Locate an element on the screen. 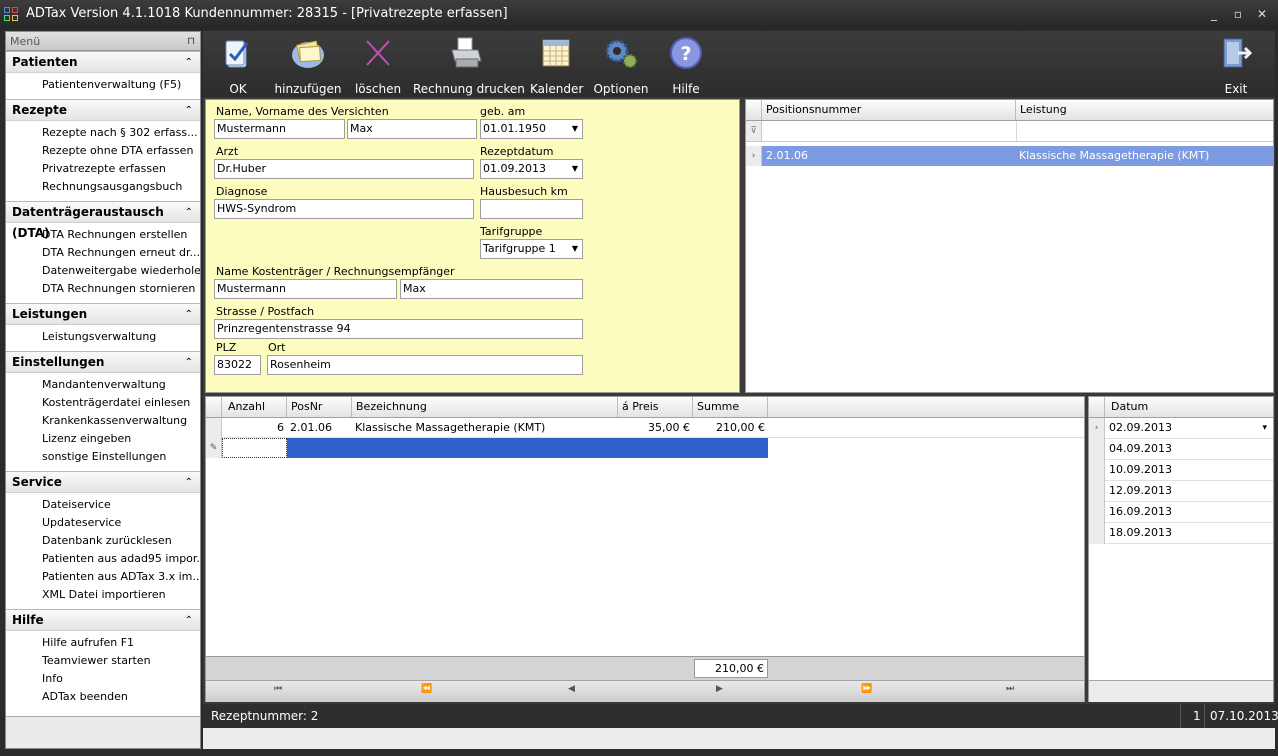 This screenshot has width=1278, height=756. payer-first-name-field: Max is located at coordinates (491, 289).